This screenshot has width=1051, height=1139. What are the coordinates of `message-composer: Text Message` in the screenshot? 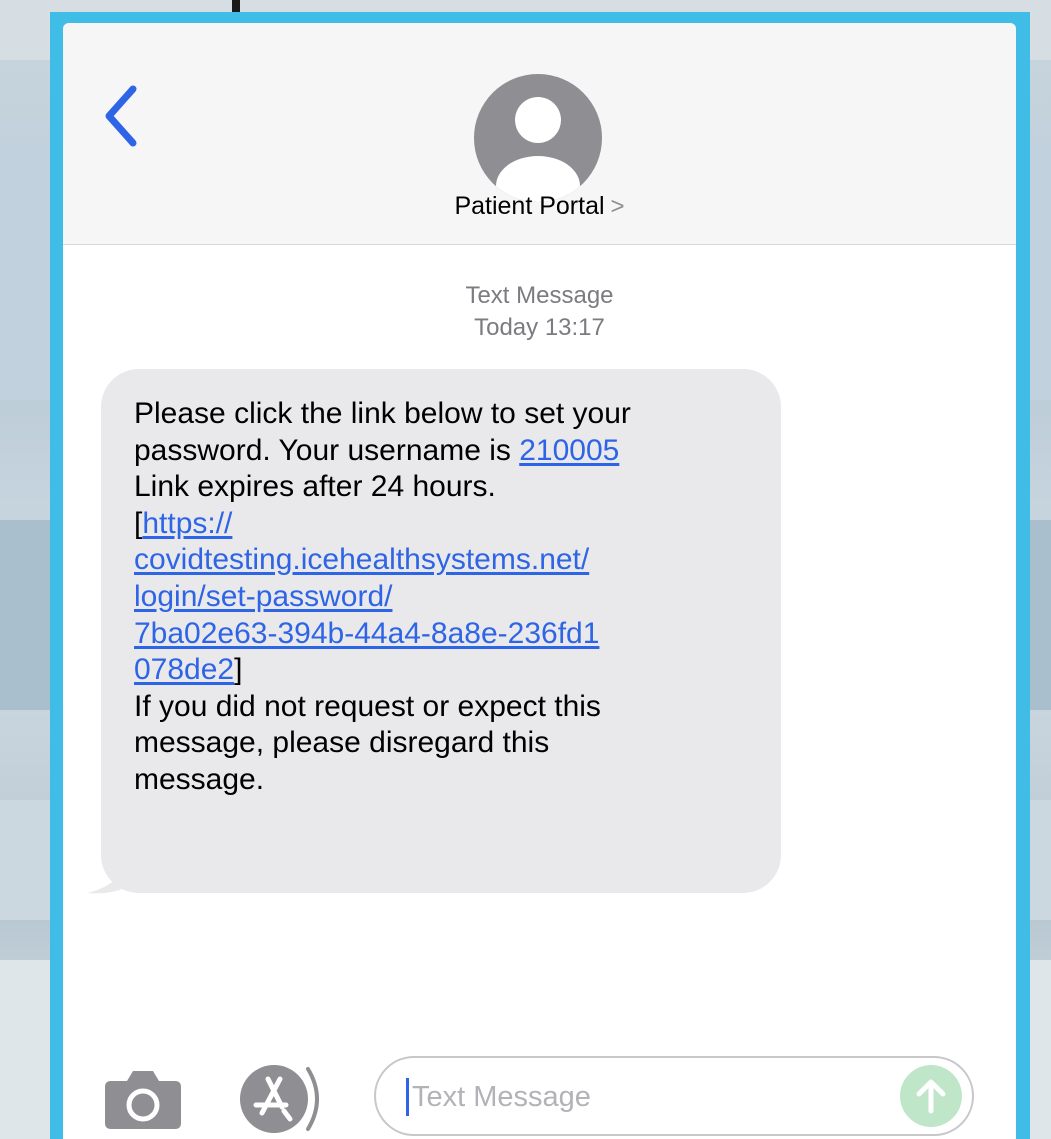 It's located at (539, 1086).